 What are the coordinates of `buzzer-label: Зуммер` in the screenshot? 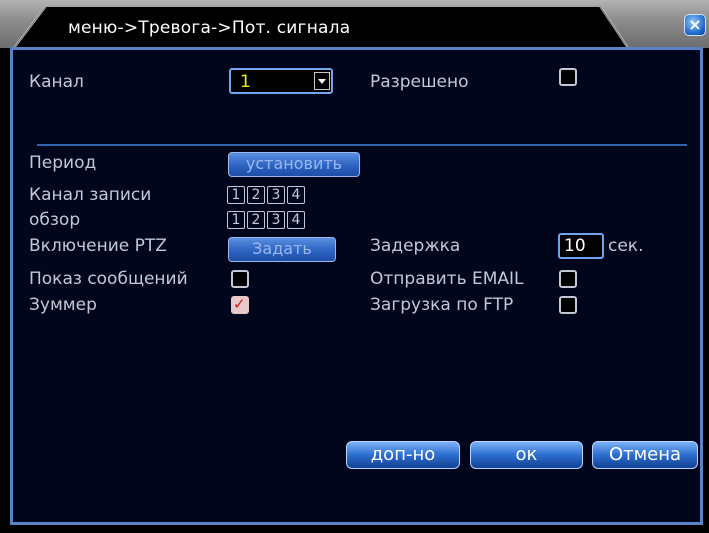 It's located at (63, 305).